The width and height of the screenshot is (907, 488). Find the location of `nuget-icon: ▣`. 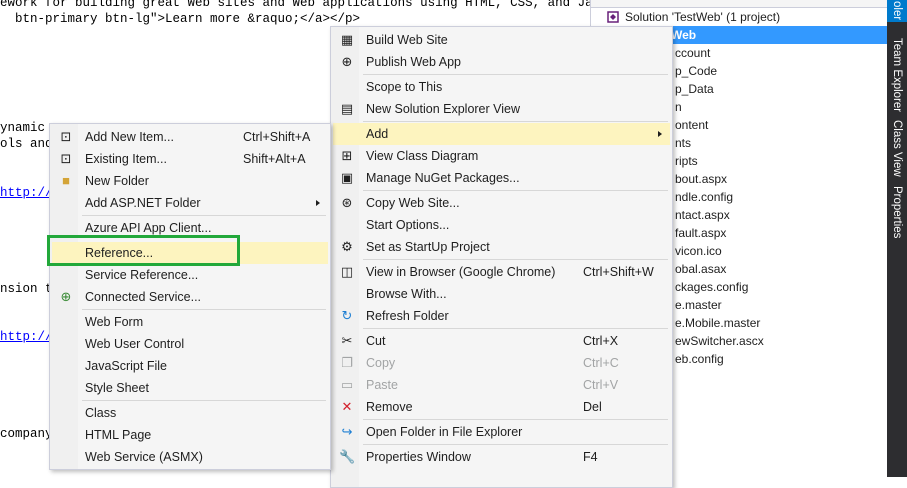

nuget-icon: ▣ is located at coordinates (347, 177).